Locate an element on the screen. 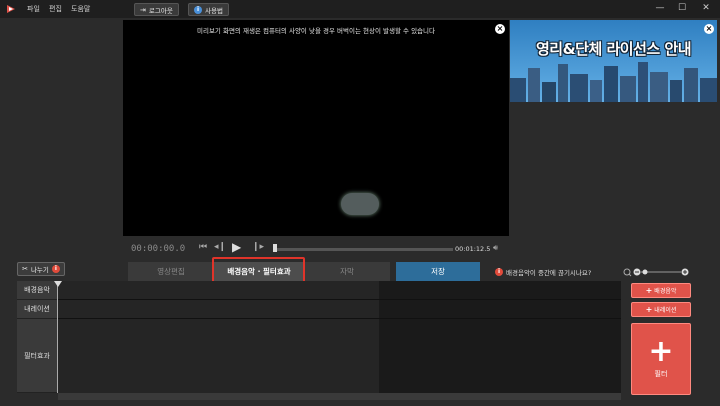  zoom-slider is located at coordinates (656, 272).